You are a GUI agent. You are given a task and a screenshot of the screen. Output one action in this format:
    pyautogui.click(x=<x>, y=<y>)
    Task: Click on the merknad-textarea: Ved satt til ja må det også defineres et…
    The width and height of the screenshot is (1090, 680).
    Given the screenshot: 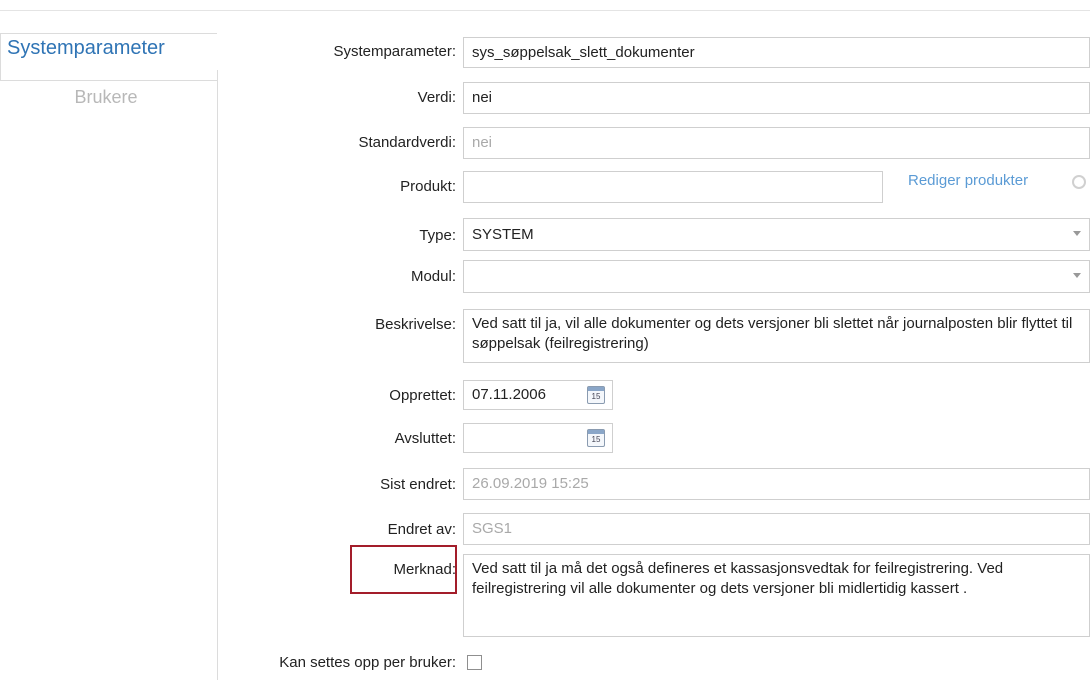 What is the action you would take?
    pyautogui.click(x=776, y=595)
    